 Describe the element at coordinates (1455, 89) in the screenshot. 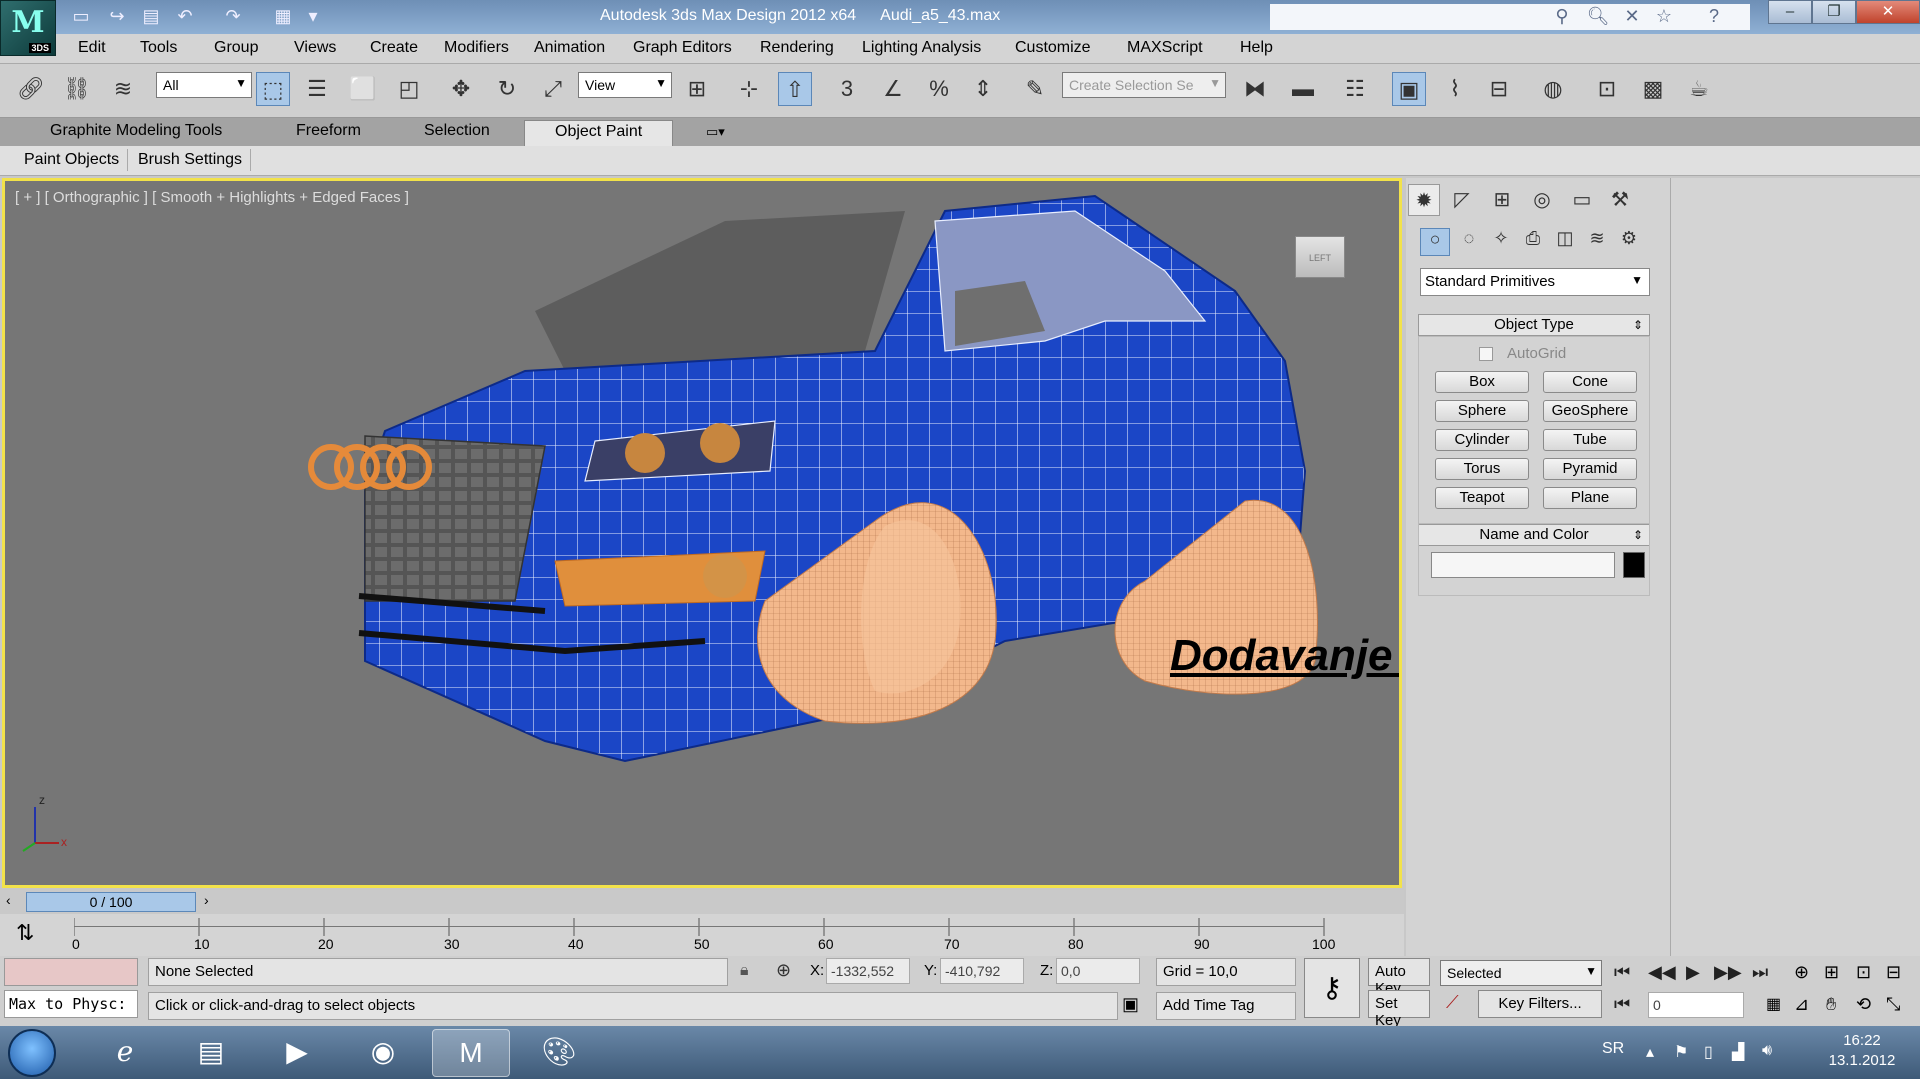

I see `curve-editor-icon: ⌇` at that location.